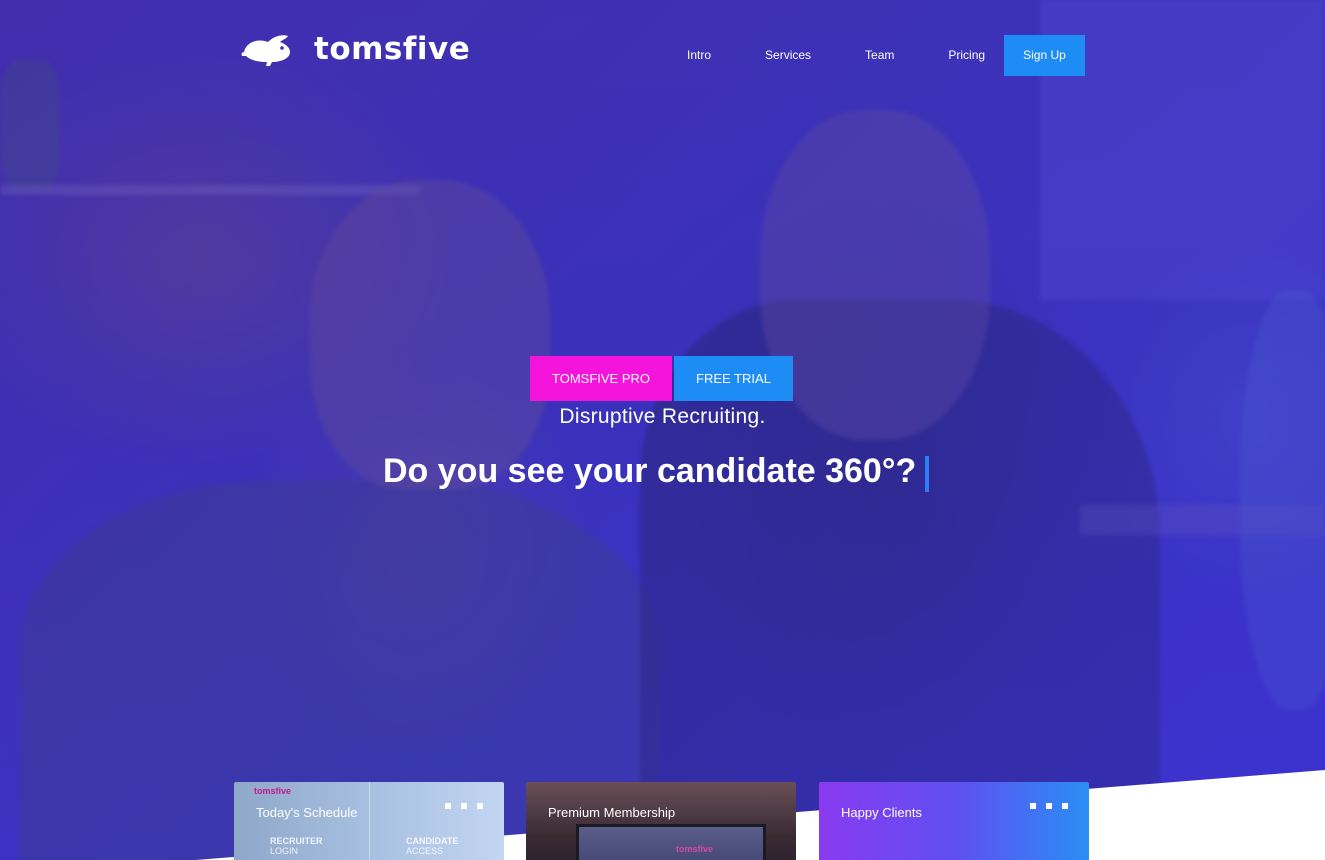 The width and height of the screenshot is (1325, 860). I want to click on candidate-sub-label: ACCESS, so click(425, 851).